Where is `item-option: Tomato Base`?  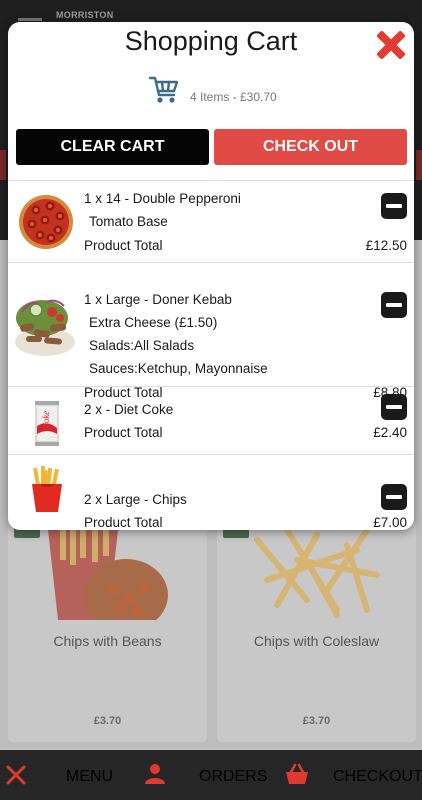 item-option: Tomato Base is located at coordinates (128, 221).